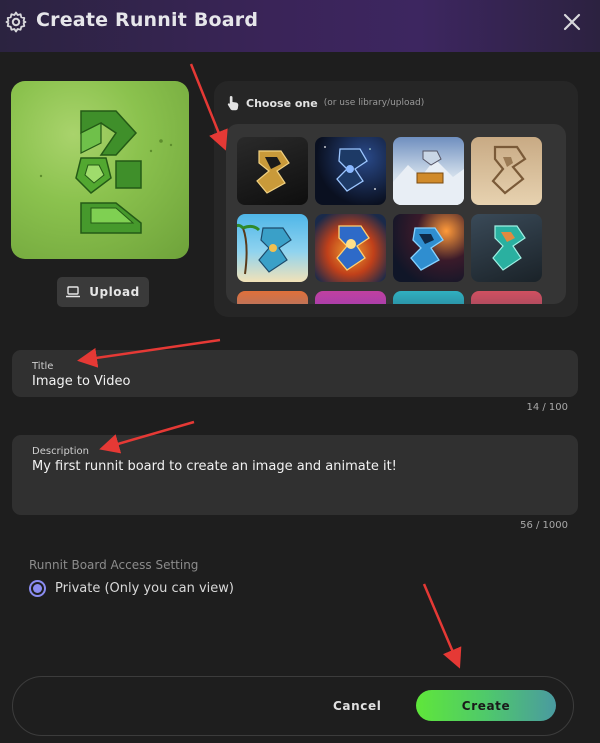 The height and width of the screenshot is (743, 600). Describe the element at coordinates (350, 171) in the screenshot. I see `thumb-space` at that location.